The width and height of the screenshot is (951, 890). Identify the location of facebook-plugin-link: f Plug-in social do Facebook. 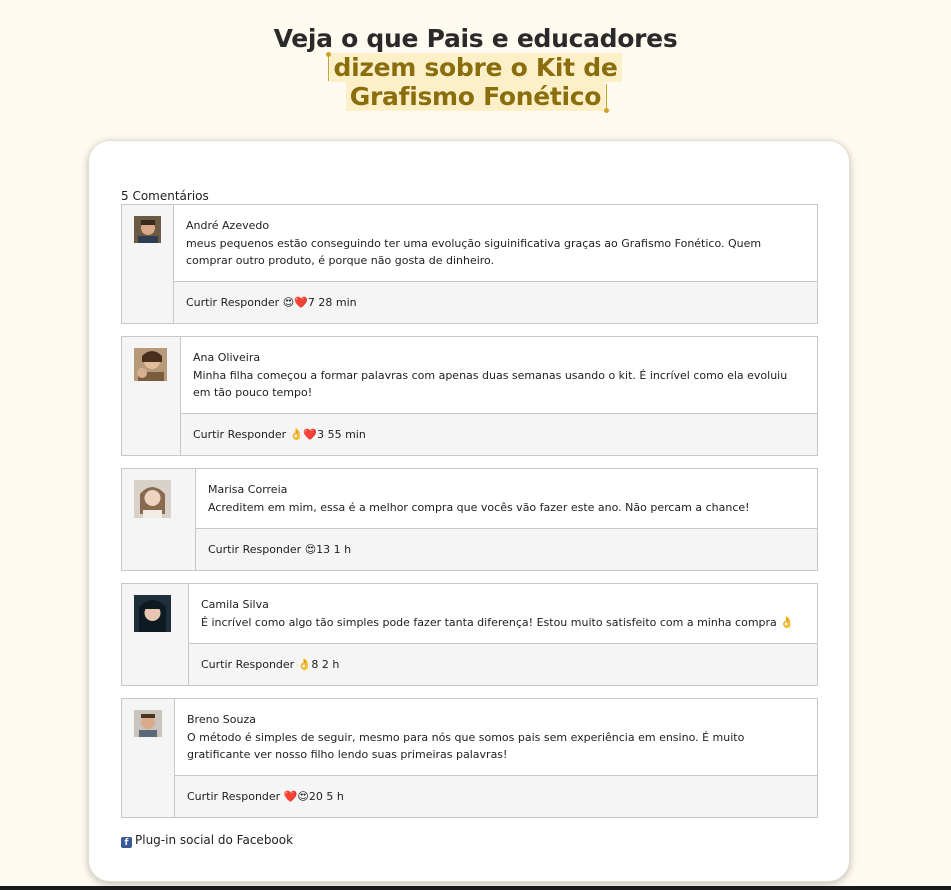
(207, 840).